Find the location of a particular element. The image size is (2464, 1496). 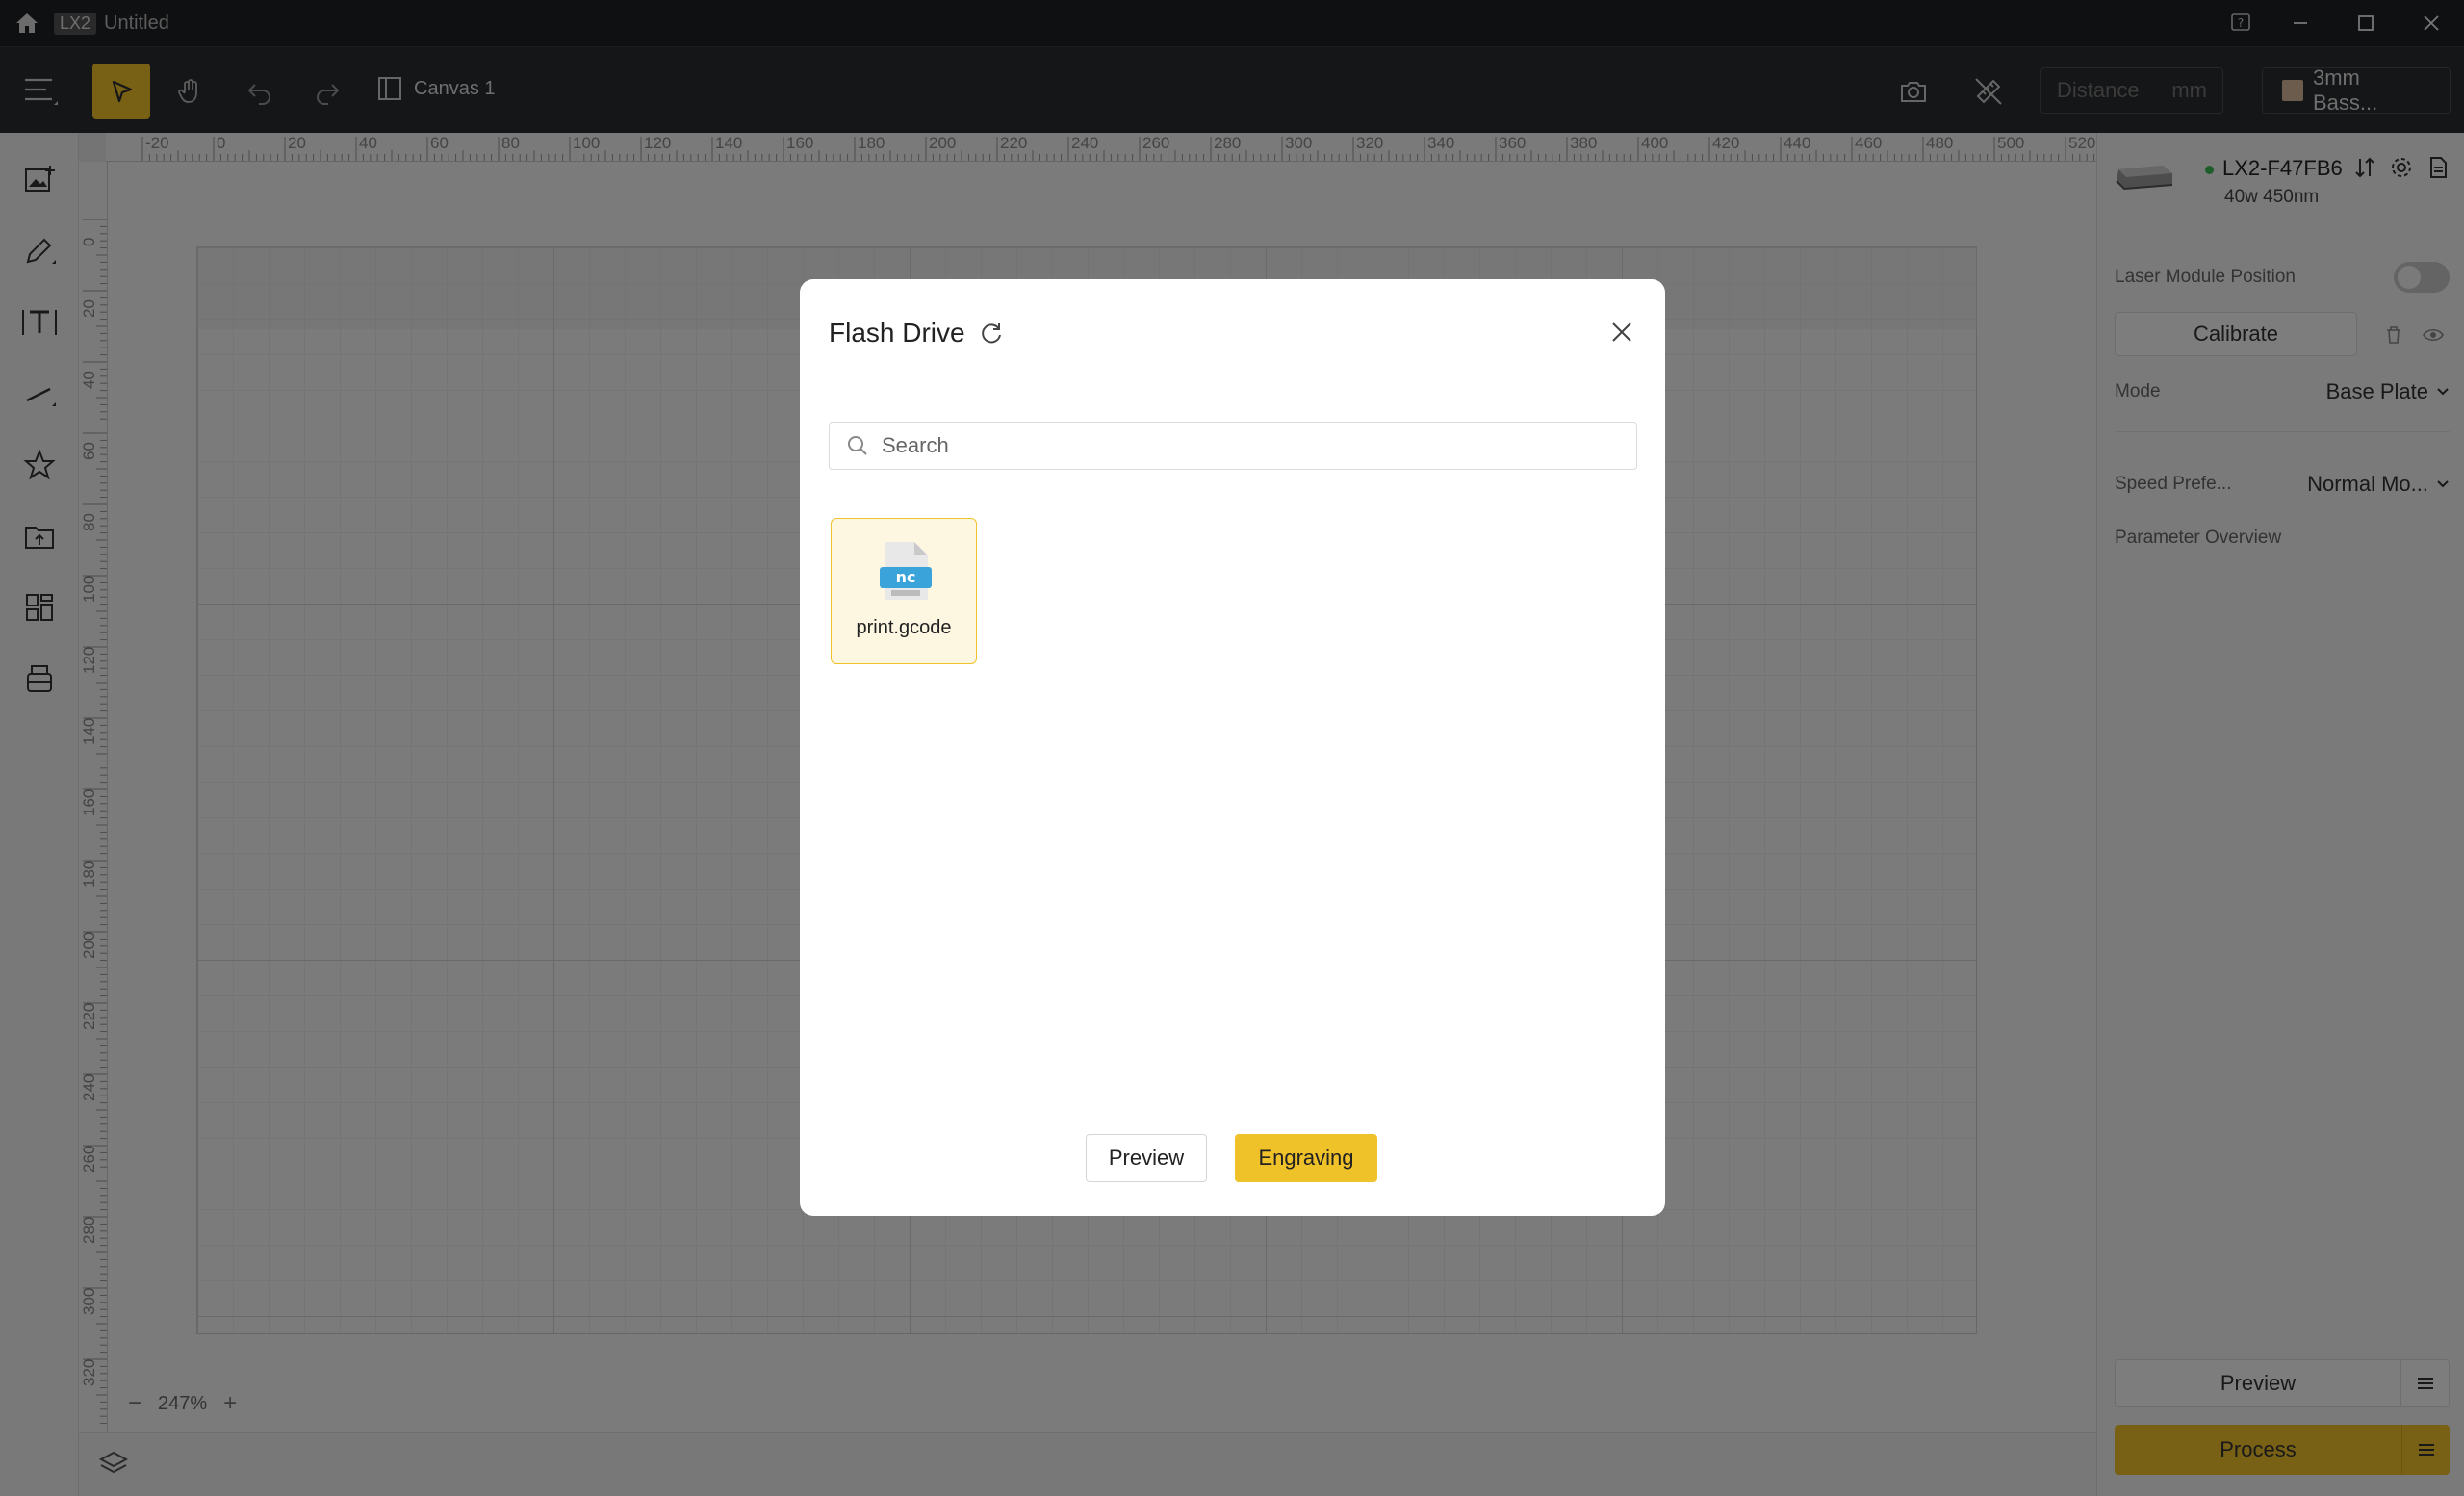

file-name: print.gcode is located at coordinates (904, 627).